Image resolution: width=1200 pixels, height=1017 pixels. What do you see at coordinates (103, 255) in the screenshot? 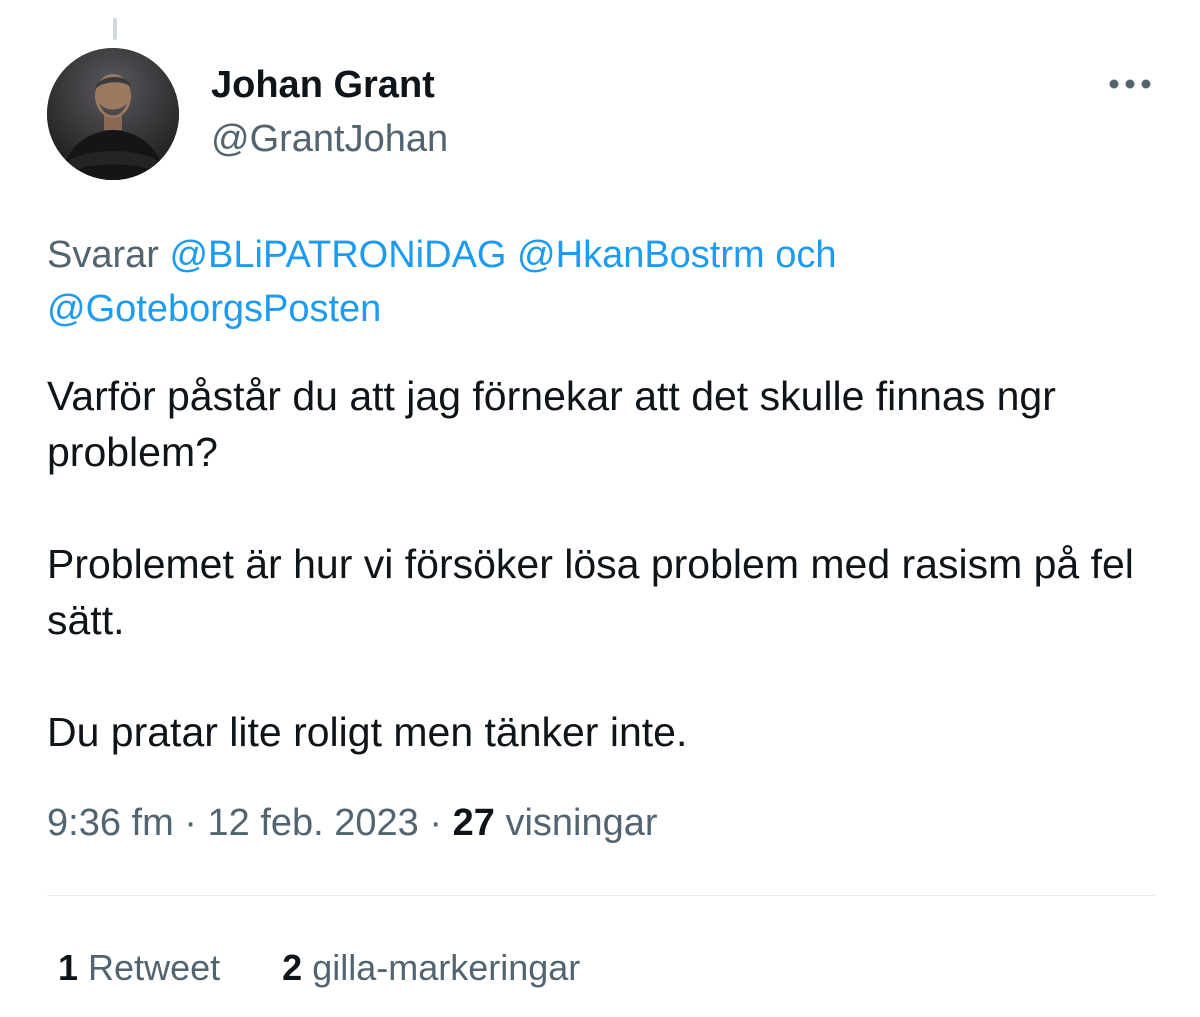
I see `reply-prefix: Svarar` at bounding box center [103, 255].